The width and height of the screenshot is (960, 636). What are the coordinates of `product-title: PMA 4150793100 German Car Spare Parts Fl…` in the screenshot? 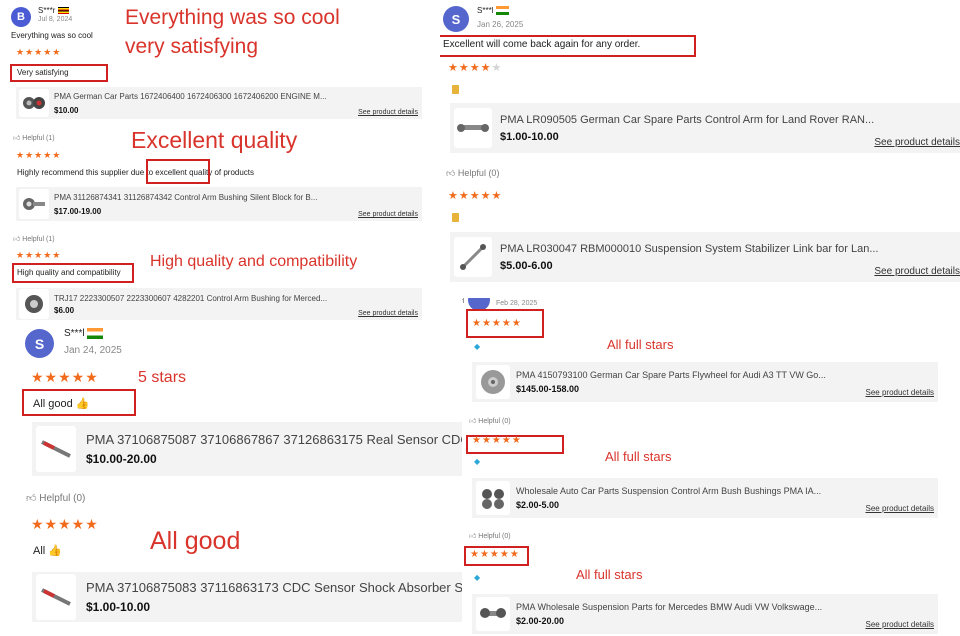 It's located at (688, 375).